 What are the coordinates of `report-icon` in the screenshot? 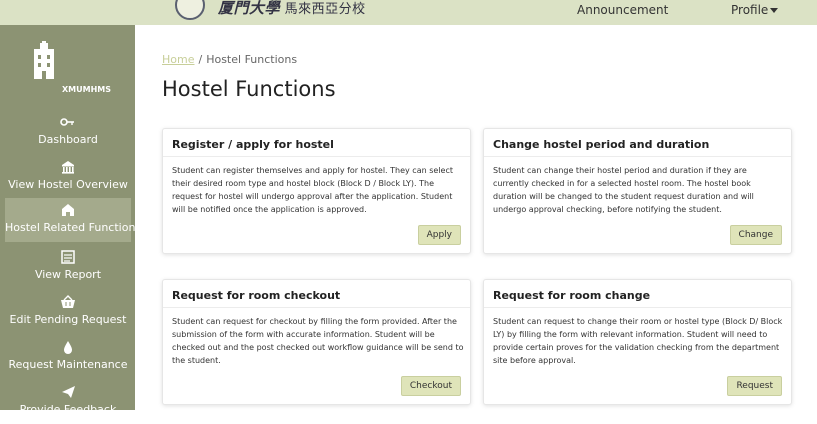 It's located at (68, 257).